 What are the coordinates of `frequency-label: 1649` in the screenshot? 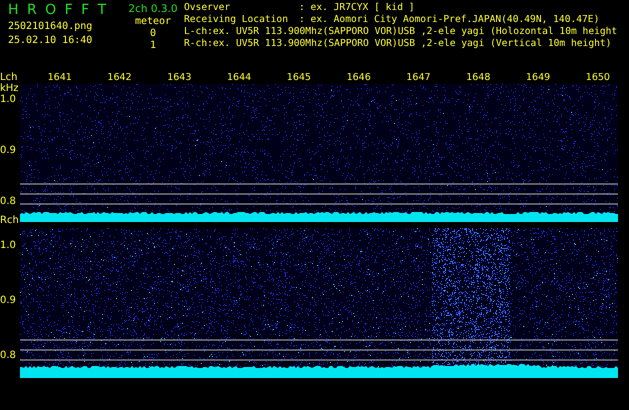 It's located at (538, 78).